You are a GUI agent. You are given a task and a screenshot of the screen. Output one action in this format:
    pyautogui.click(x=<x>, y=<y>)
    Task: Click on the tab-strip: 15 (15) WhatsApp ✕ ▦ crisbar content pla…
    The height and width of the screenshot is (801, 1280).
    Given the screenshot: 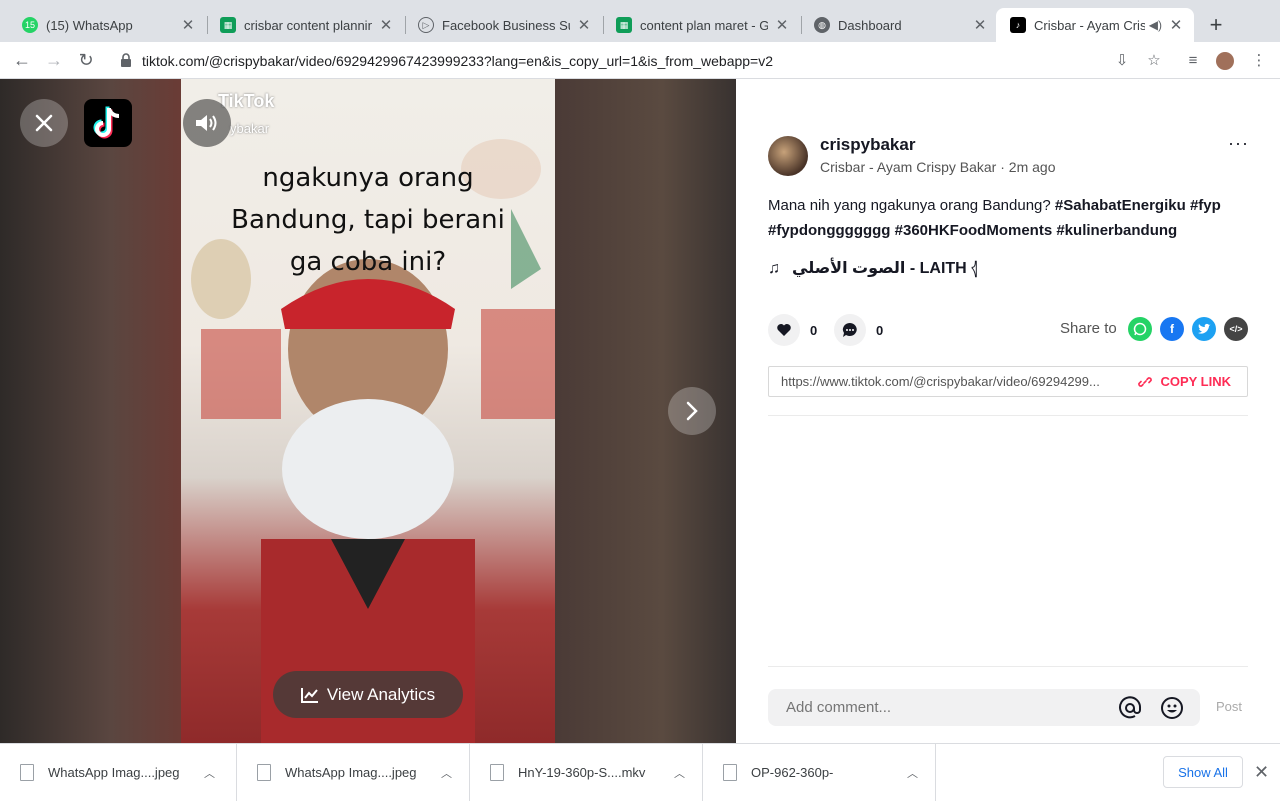 What is the action you would take?
    pyautogui.click(x=640, y=21)
    